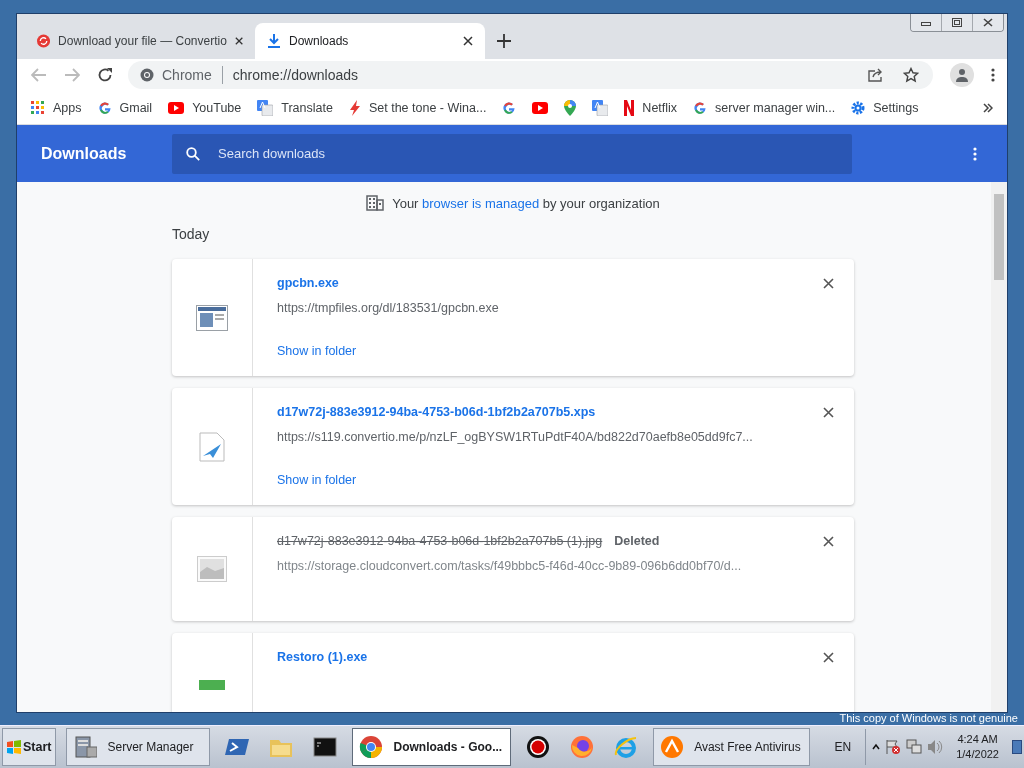 The width and height of the screenshot is (1024, 768). Describe the element at coordinates (295, 75) in the screenshot. I see `url-text: chrome://downloads` at that location.